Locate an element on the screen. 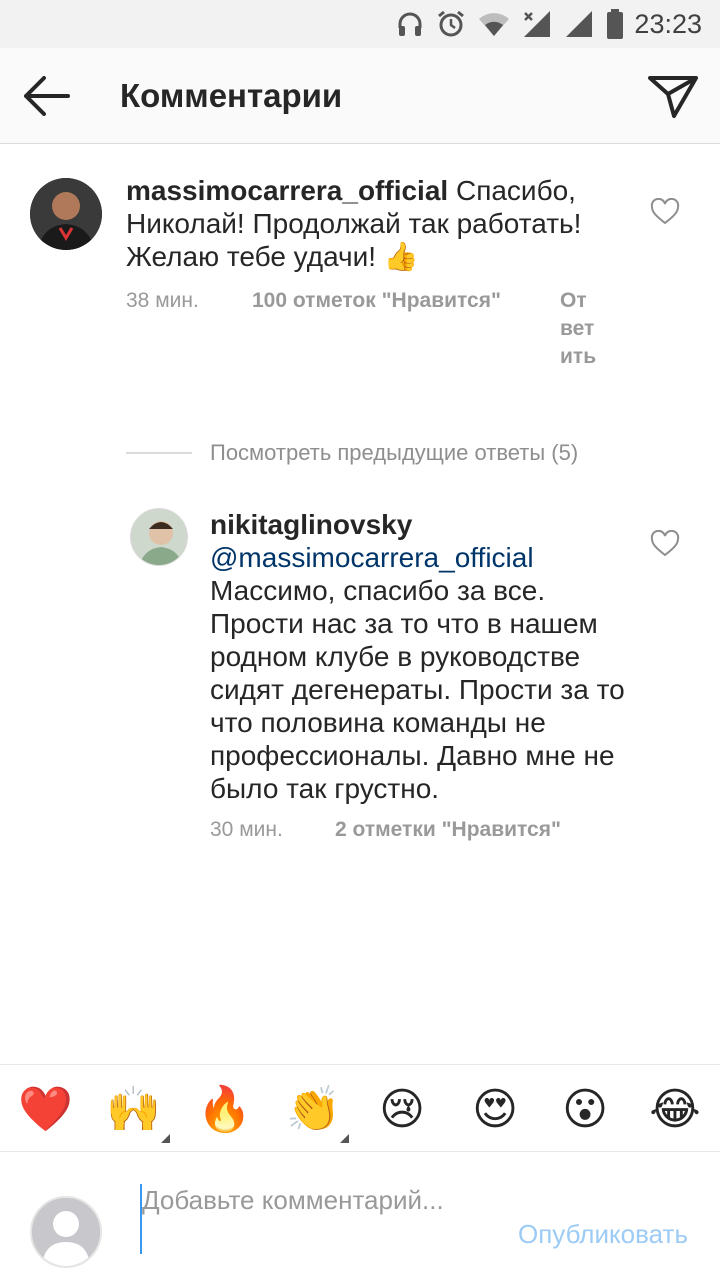 The image size is (720, 1280). page-title: Комментарии is located at coordinates (231, 95).